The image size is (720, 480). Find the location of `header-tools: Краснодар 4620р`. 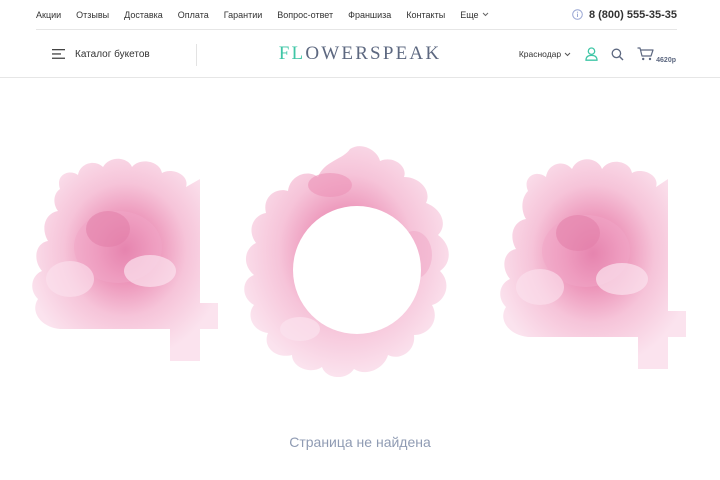

header-tools: Краснодар 4620р is located at coordinates (597, 54).